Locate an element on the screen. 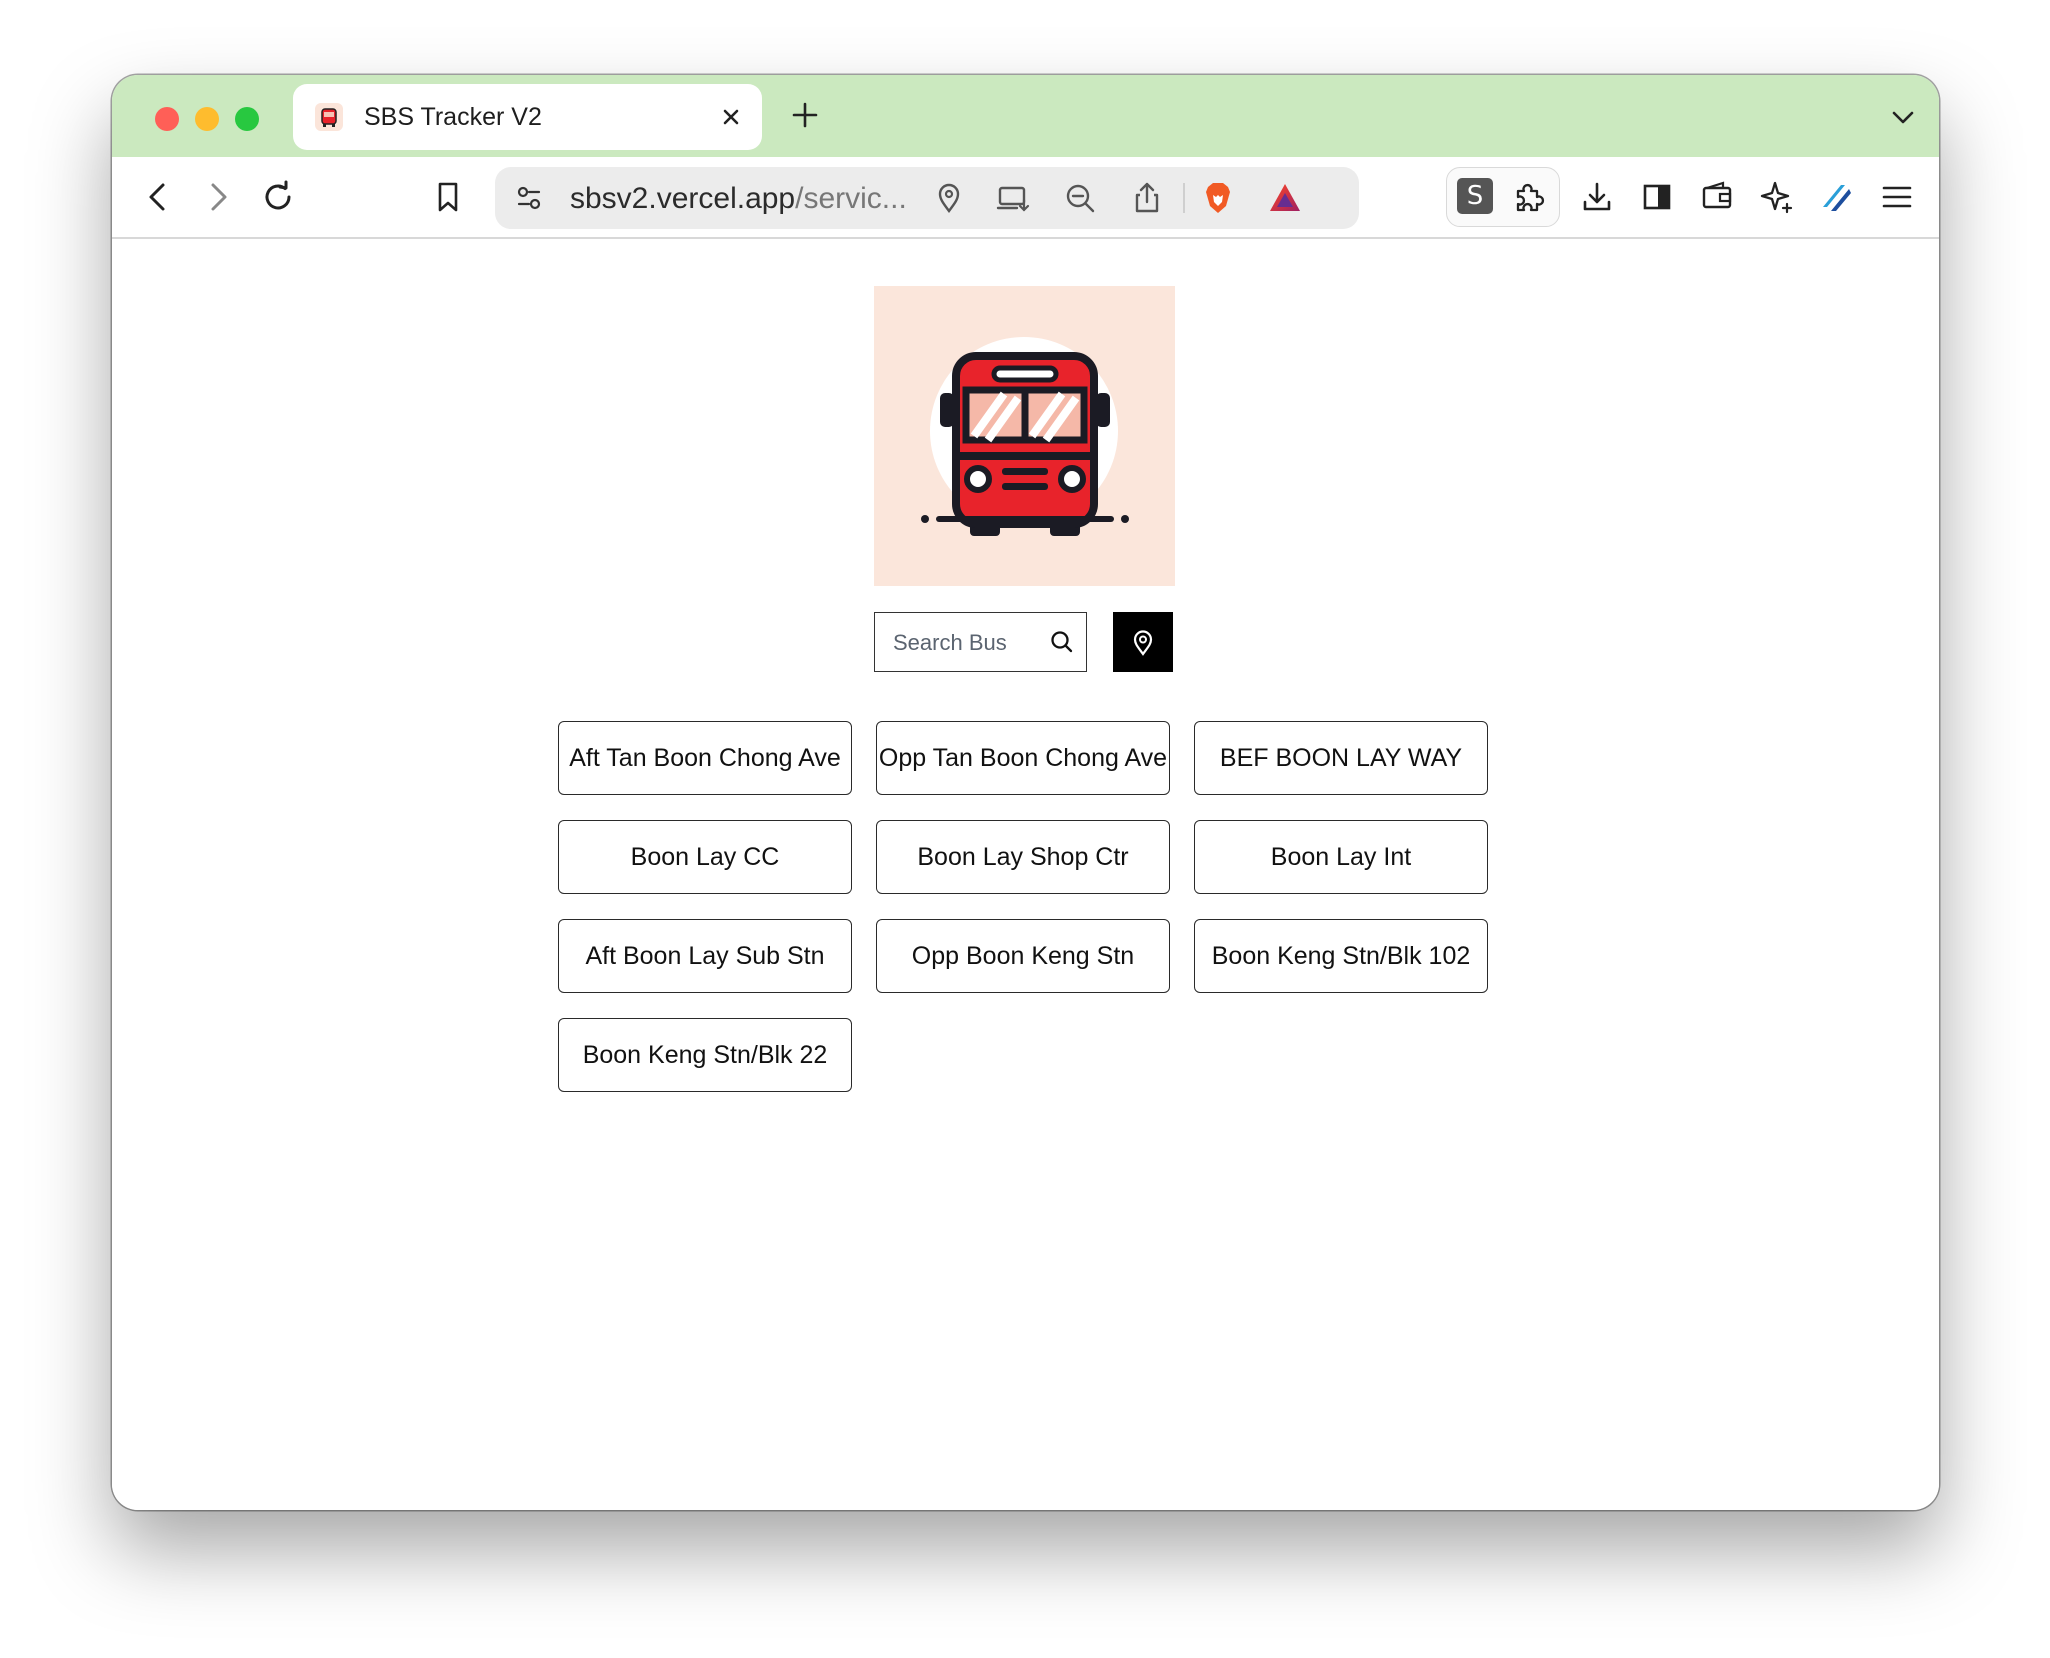  close-tab-icon is located at coordinates (731, 117).